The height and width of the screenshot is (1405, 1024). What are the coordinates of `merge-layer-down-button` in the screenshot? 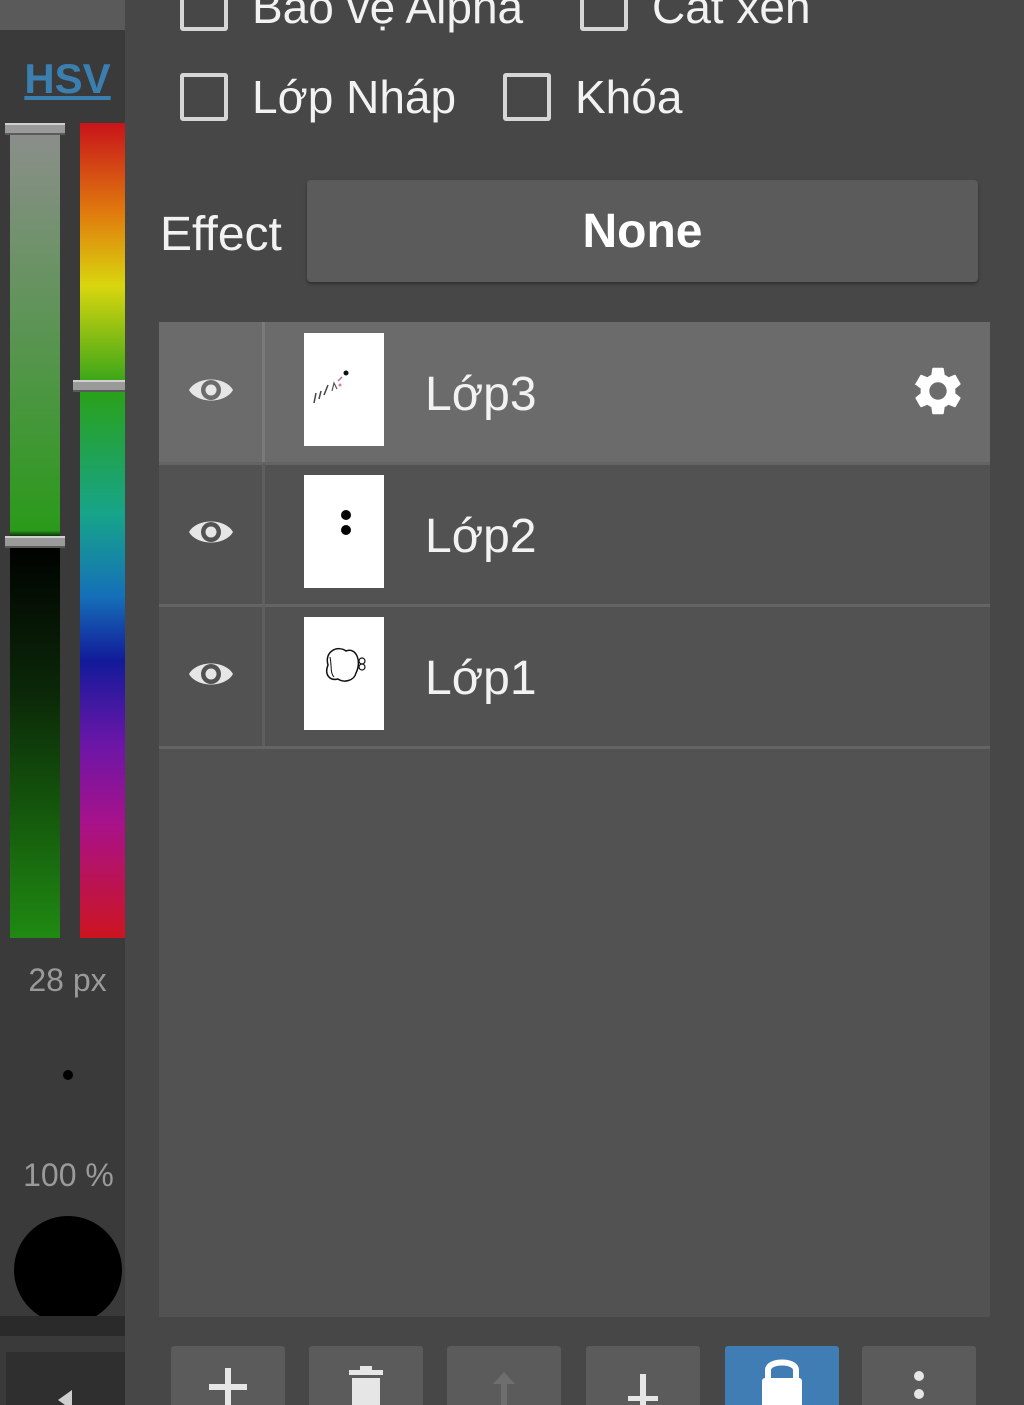 It's located at (643, 1375).